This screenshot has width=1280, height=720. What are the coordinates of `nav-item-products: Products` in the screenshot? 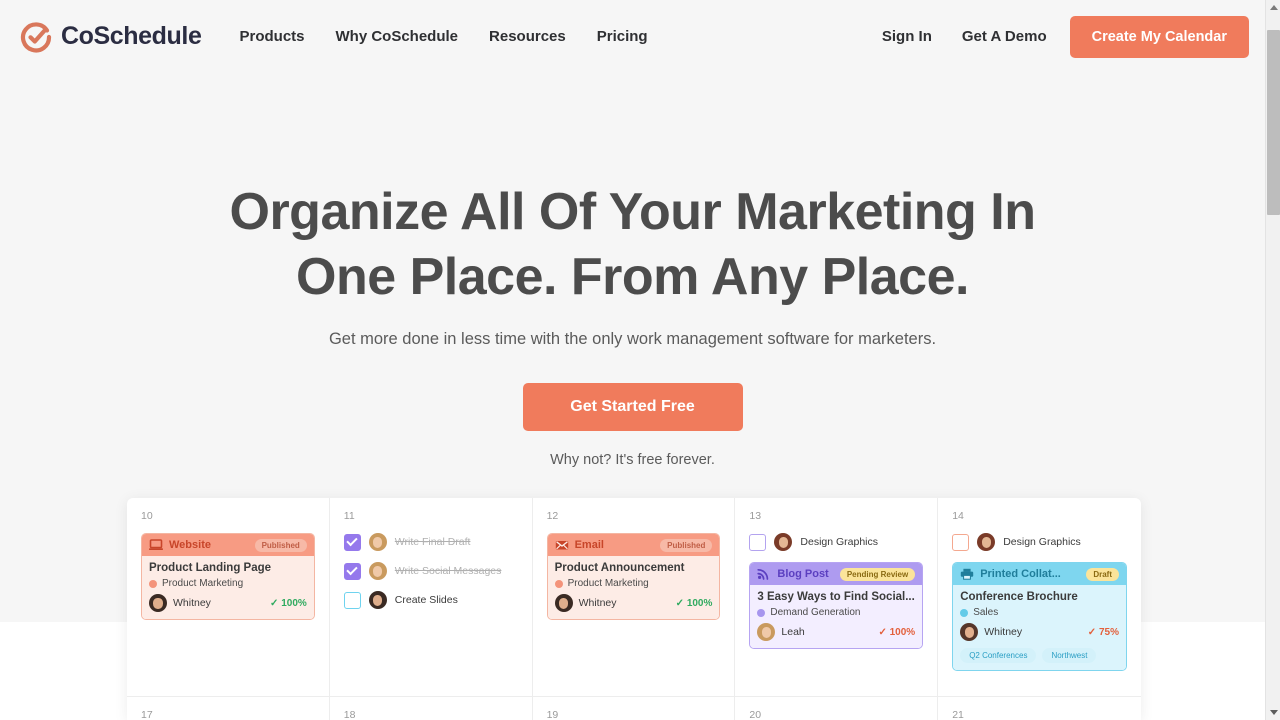 It's located at (271, 36).